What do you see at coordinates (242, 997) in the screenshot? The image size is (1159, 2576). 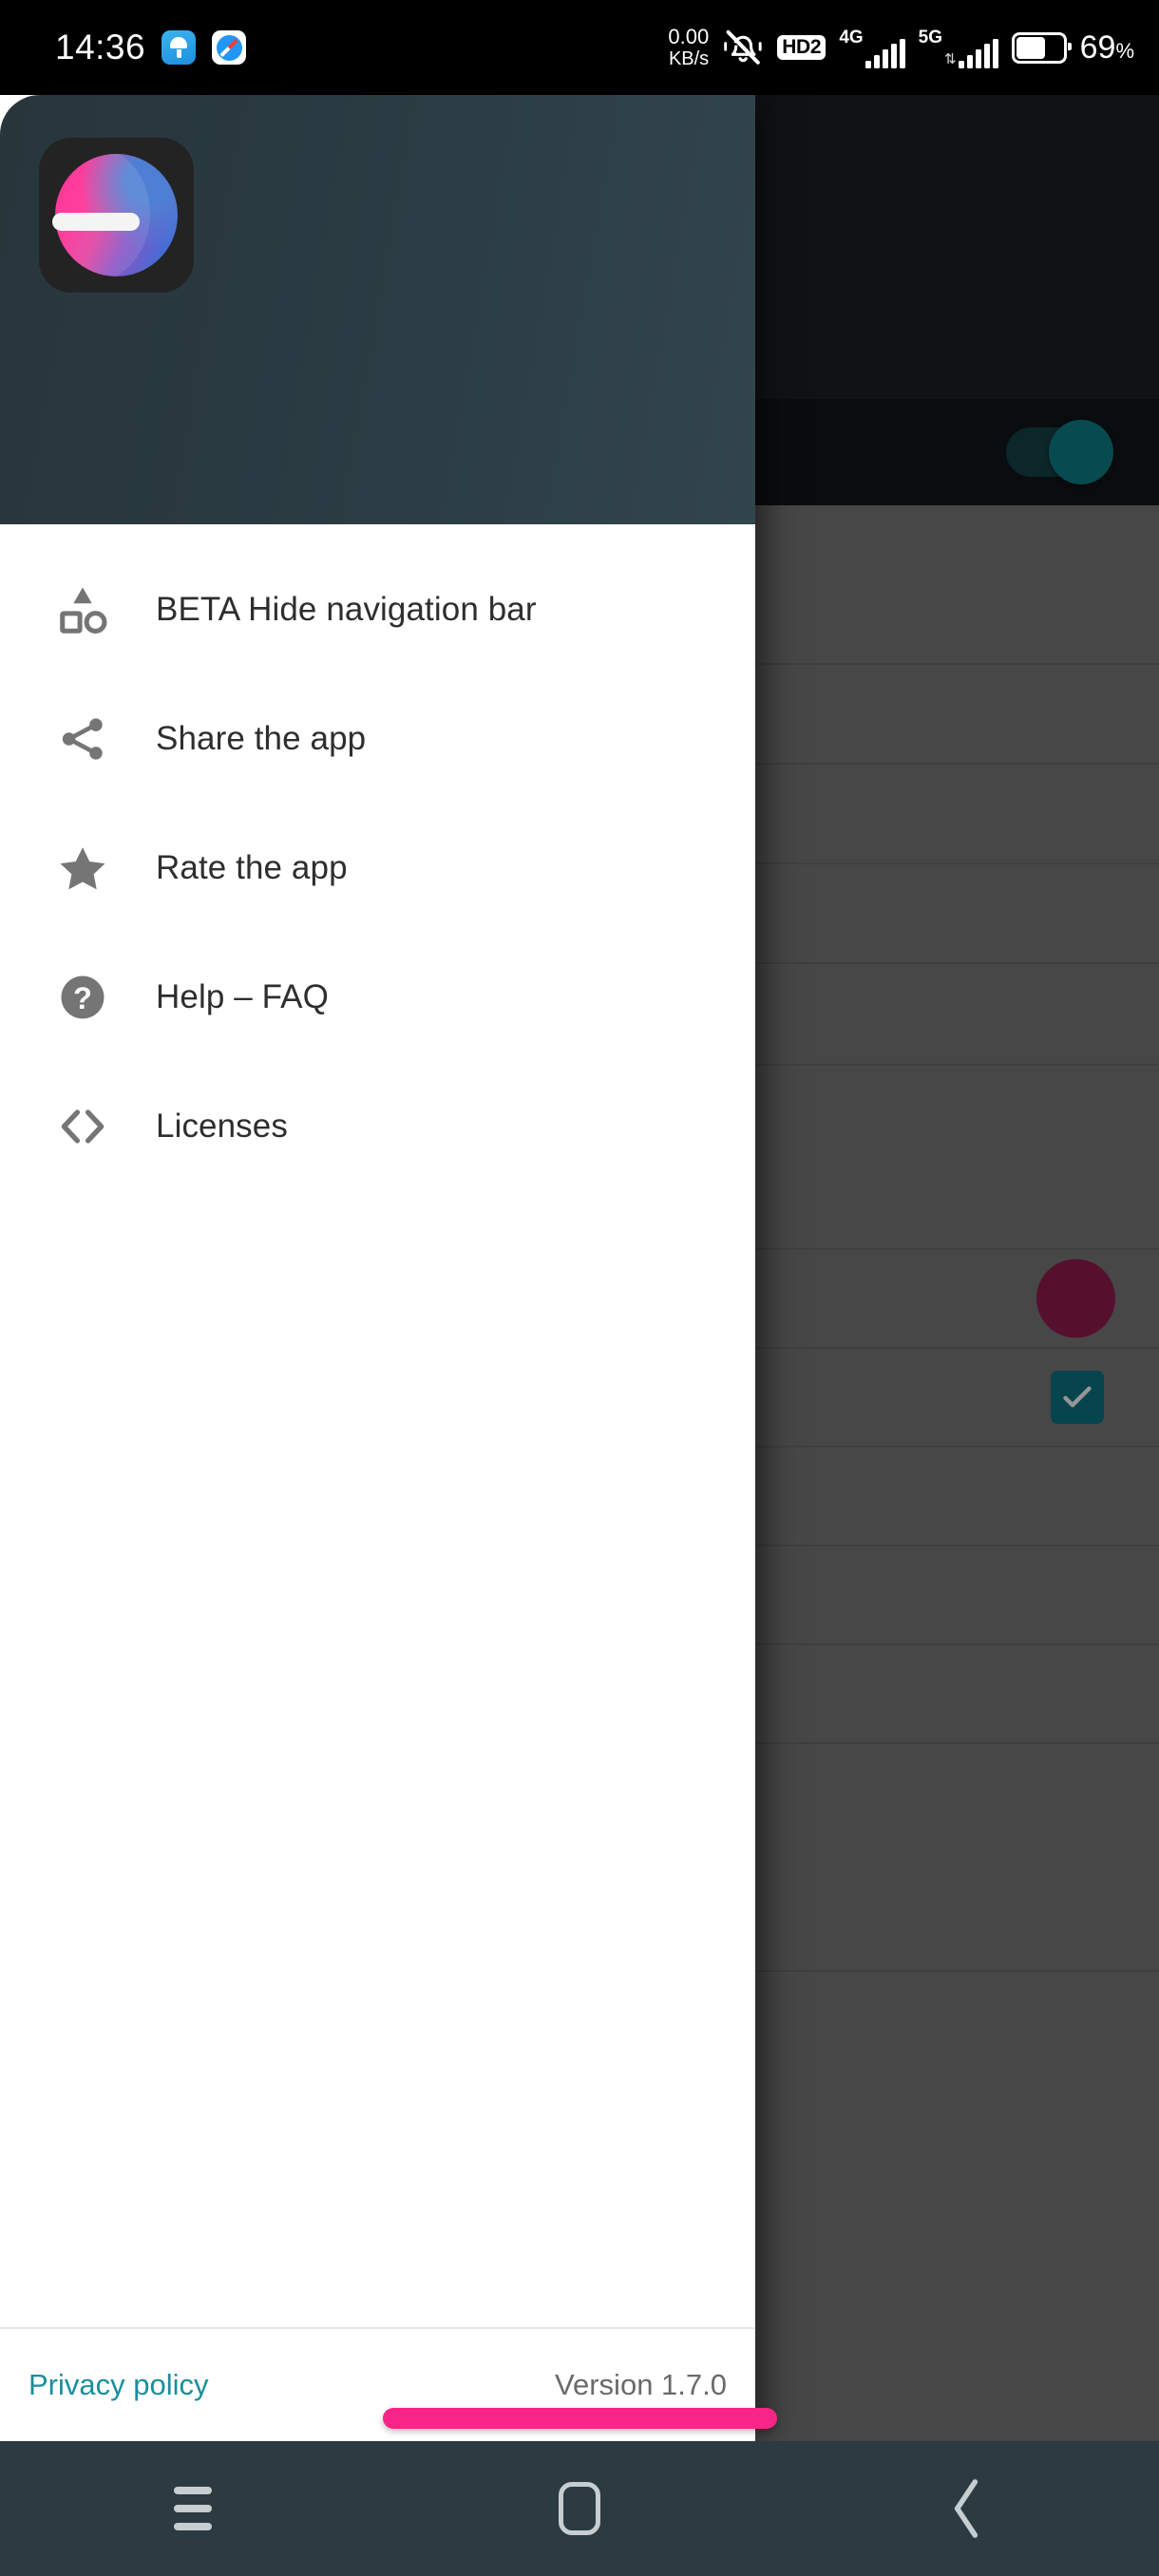 I see `menu-item-label: Help – FAQ` at bounding box center [242, 997].